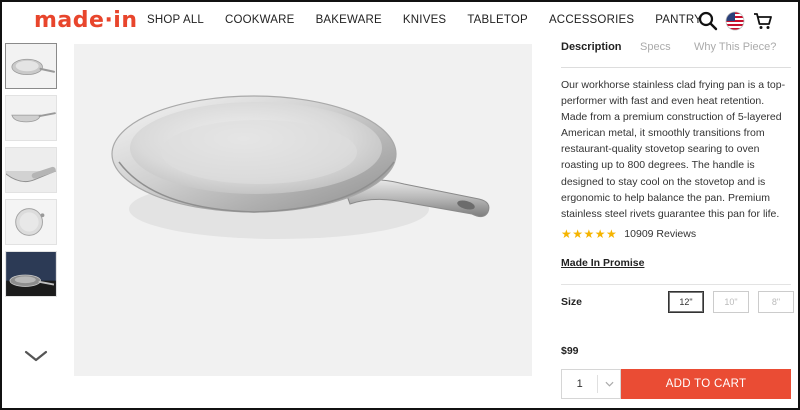  Describe the element at coordinates (731, 302) in the screenshot. I see `size-option-10: 10"` at that location.